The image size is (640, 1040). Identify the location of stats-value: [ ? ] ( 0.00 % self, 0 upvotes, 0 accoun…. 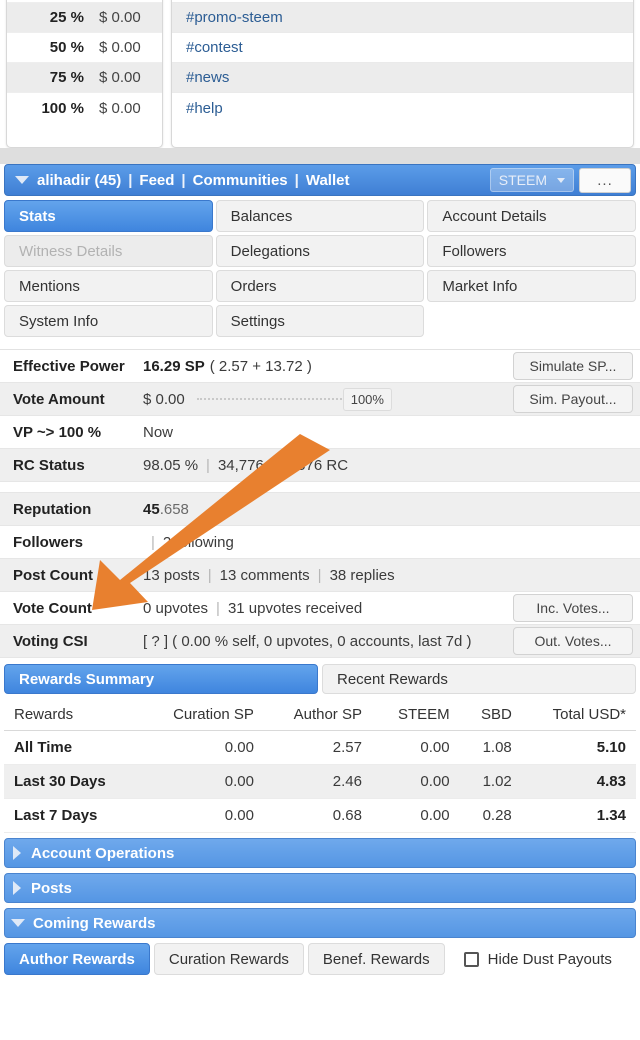
(307, 641).